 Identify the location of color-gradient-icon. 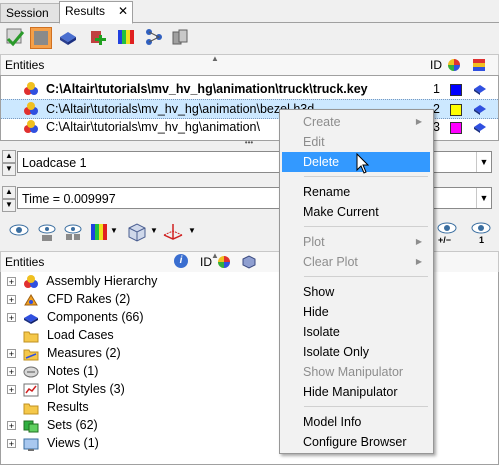
(99, 232).